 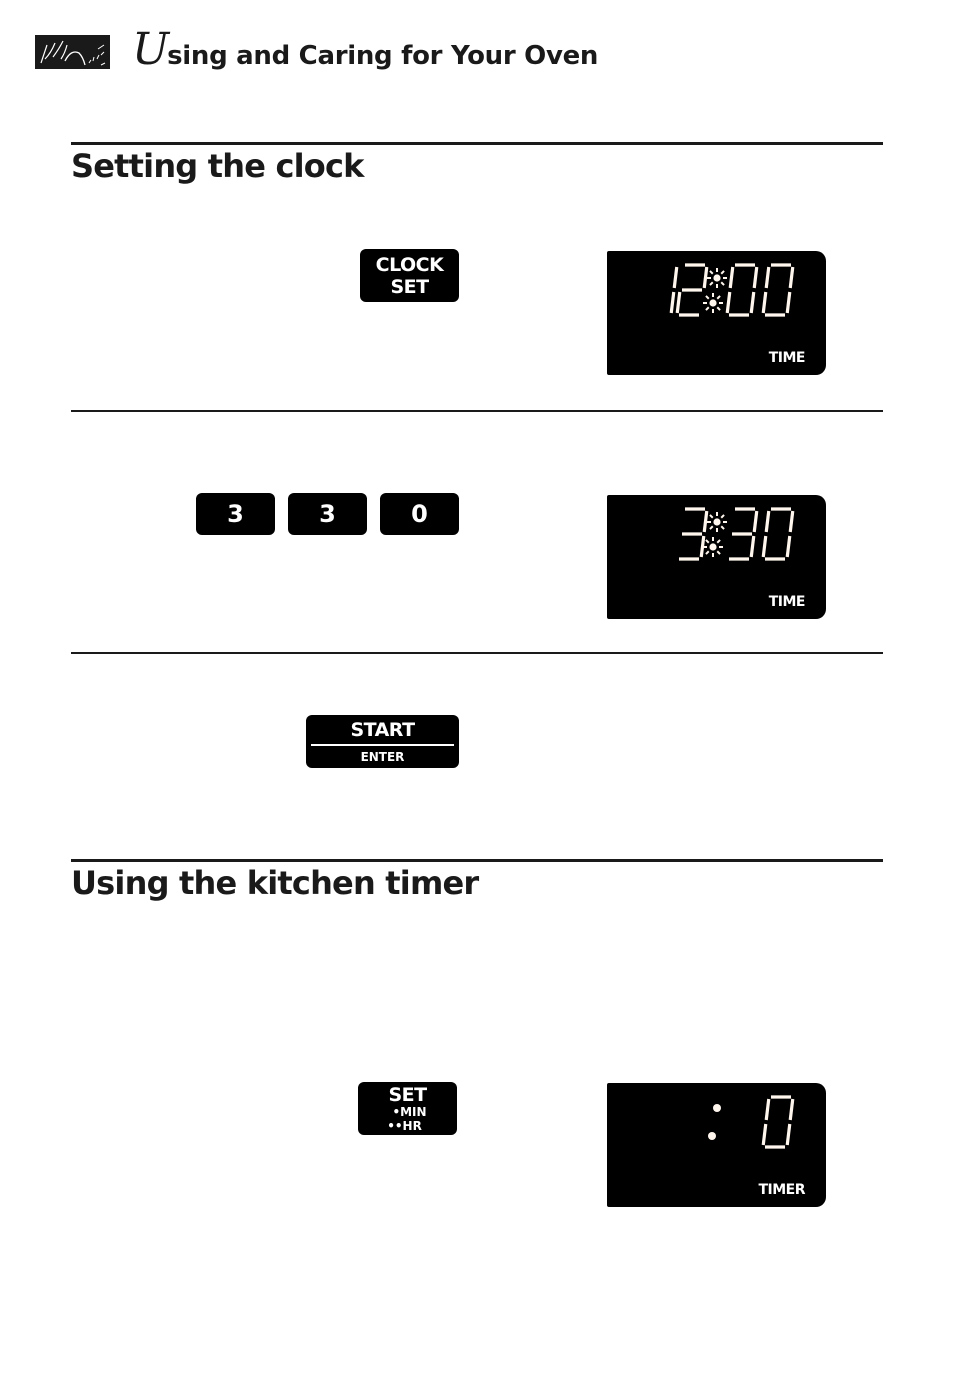 What do you see at coordinates (382, 741) in the screenshot?
I see `start-enter-key: START ENTER` at bounding box center [382, 741].